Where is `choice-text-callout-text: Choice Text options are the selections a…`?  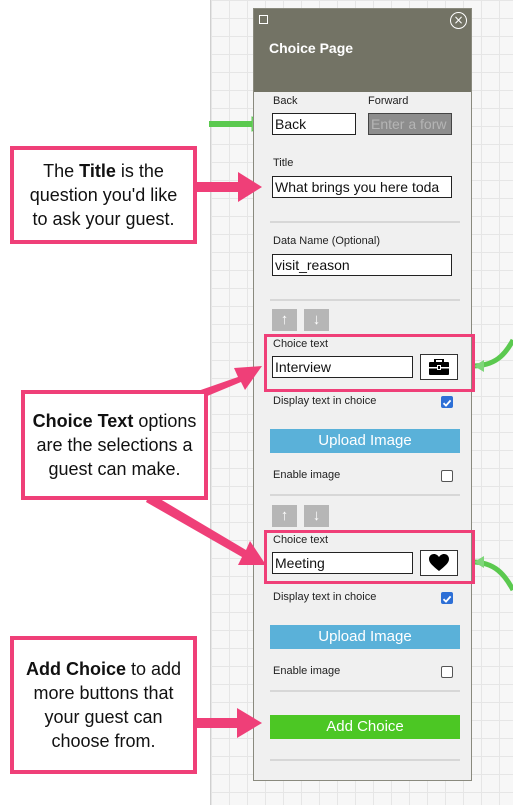 choice-text-callout-text: Choice Text options are the selections a… is located at coordinates (114, 445).